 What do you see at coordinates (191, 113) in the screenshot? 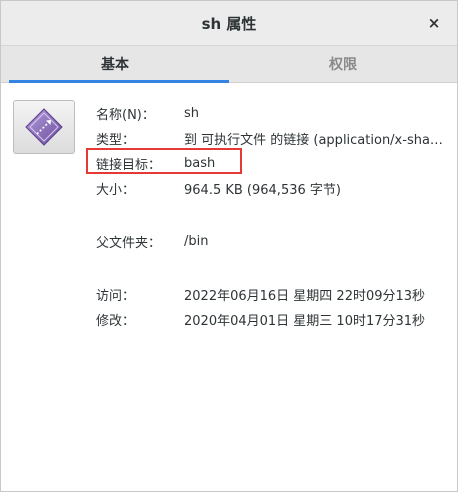
I see `name-value: sh` at bounding box center [191, 113].